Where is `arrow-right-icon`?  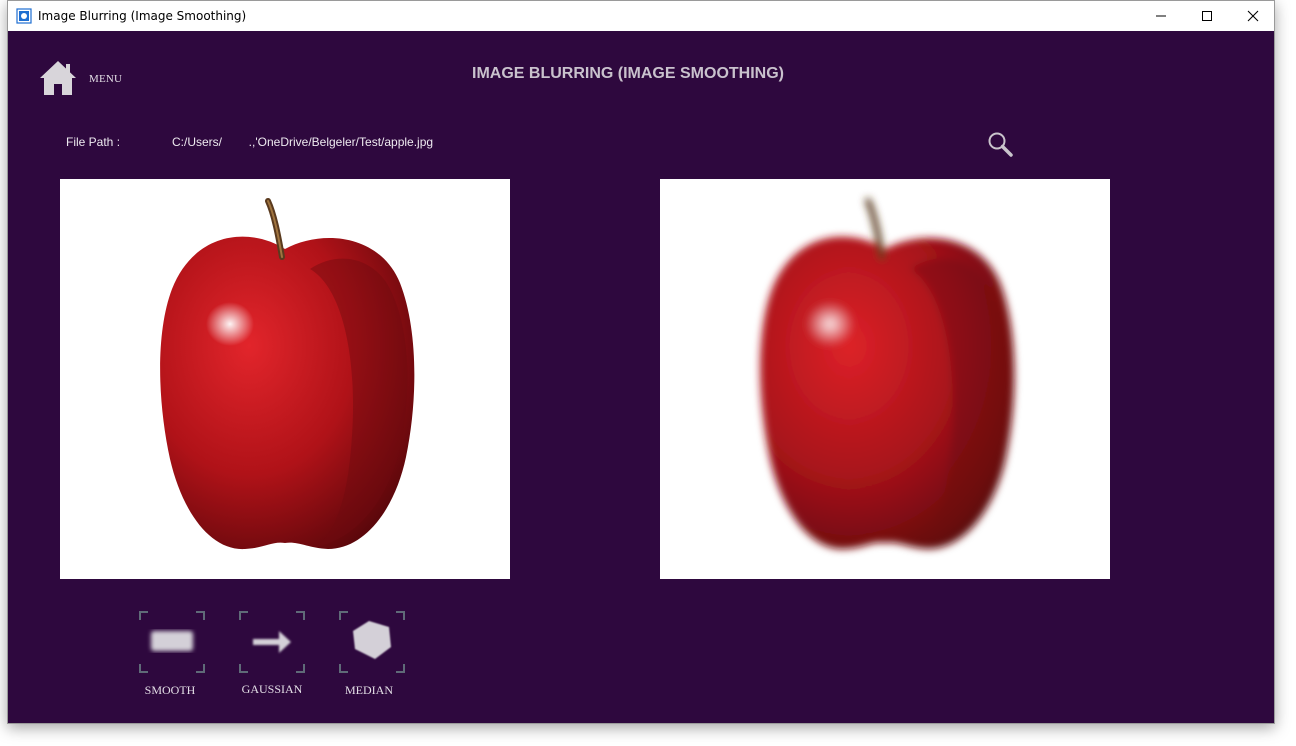 arrow-right-icon is located at coordinates (272, 642).